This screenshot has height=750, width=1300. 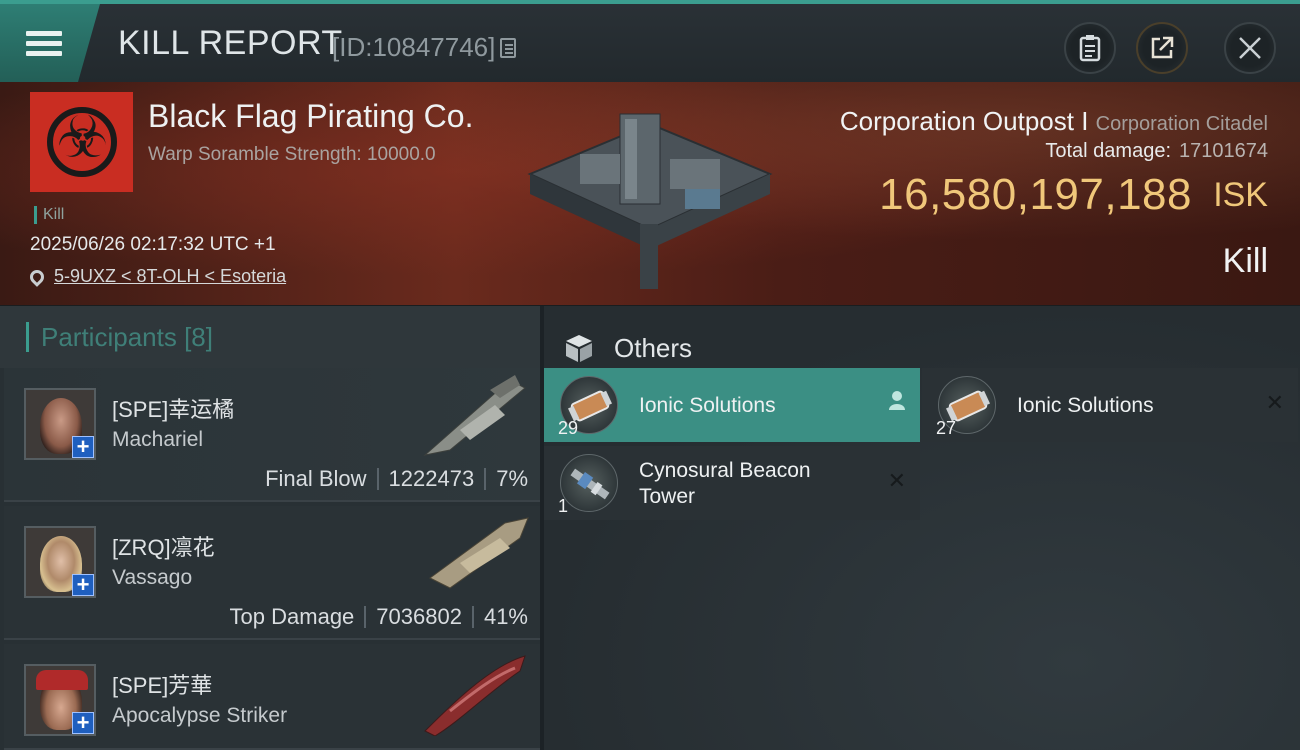 I want to click on kill-tag: Kill, so click(x=49, y=215).